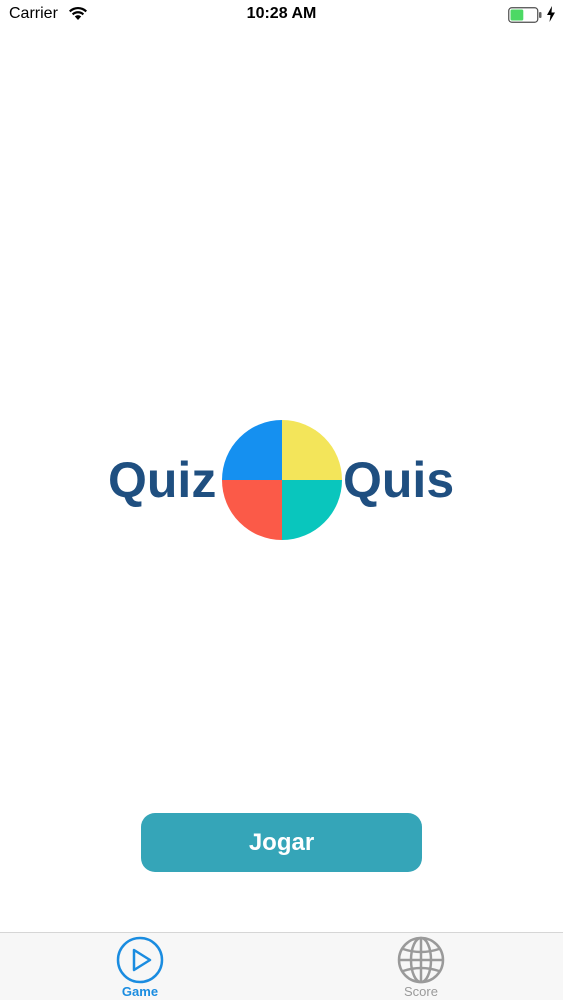  I want to click on logo-quadrant-bottom-left, so click(252, 510).